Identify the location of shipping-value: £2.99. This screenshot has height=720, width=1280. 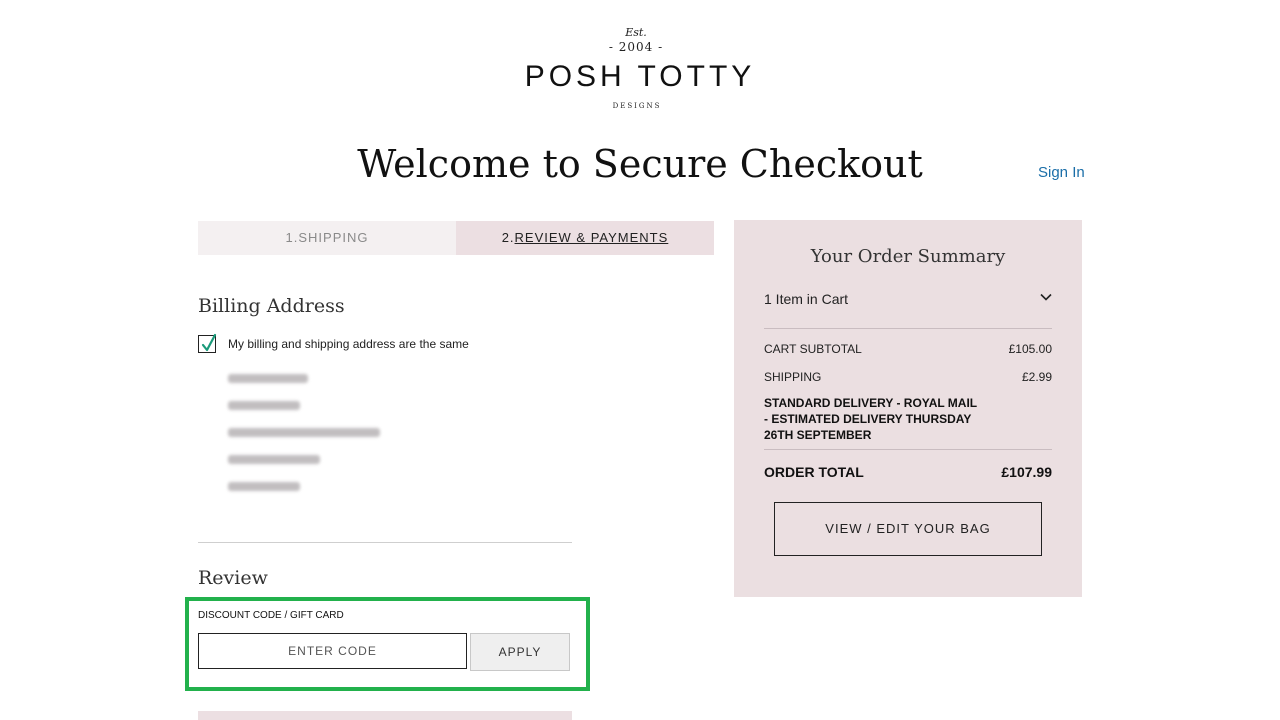
(1036, 377).